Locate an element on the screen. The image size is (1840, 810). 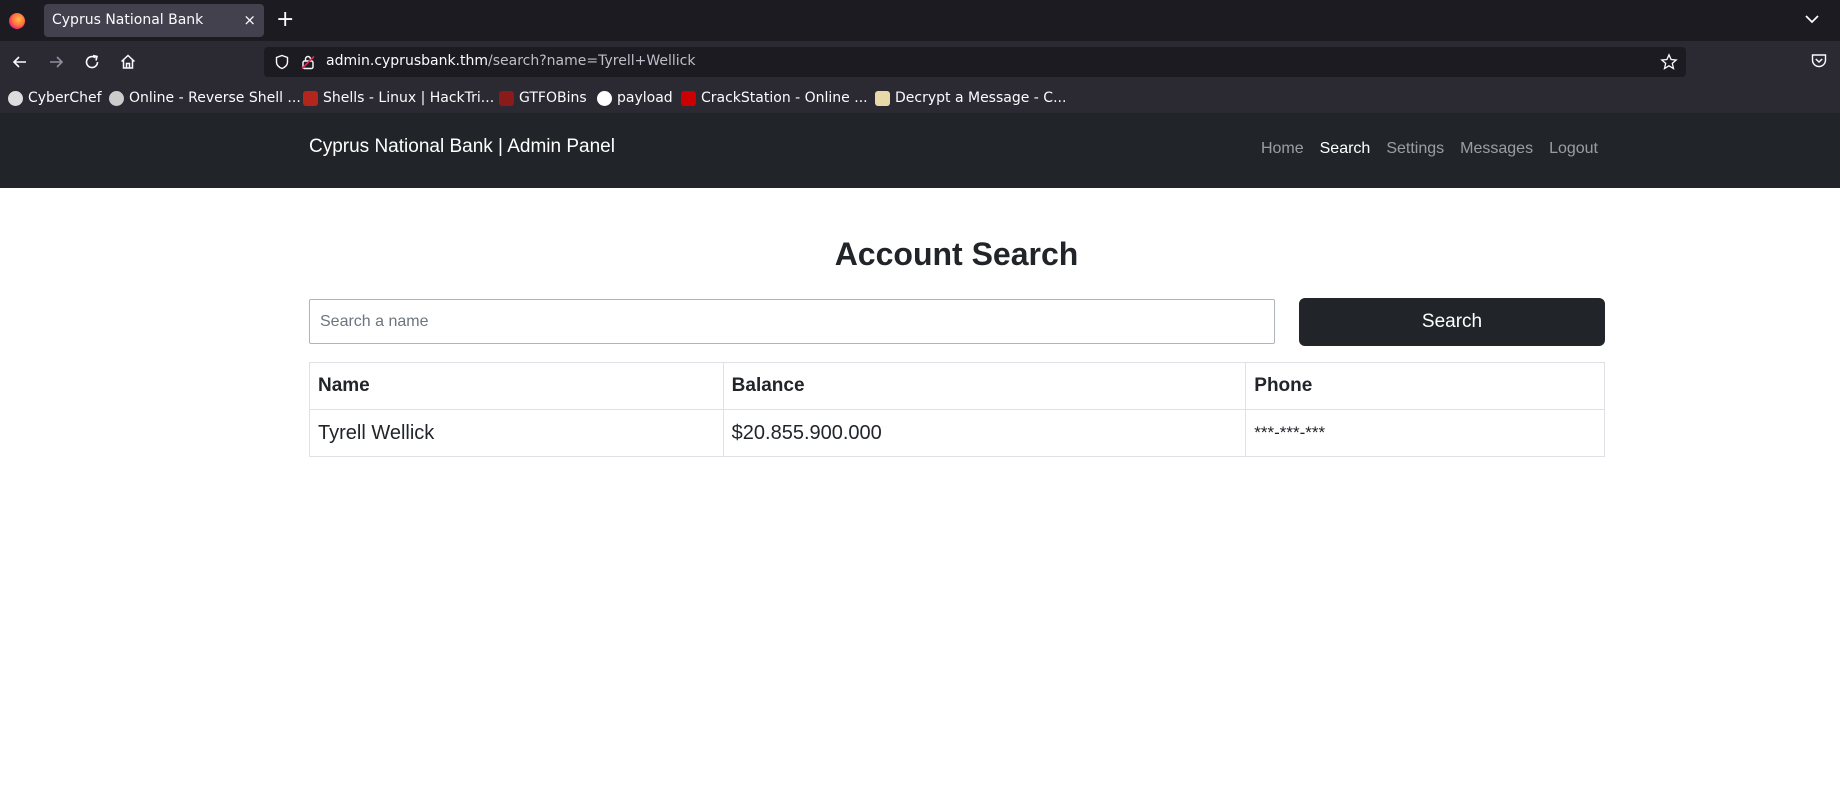
cell-phone: ***-***-*** is located at coordinates (1425, 433).